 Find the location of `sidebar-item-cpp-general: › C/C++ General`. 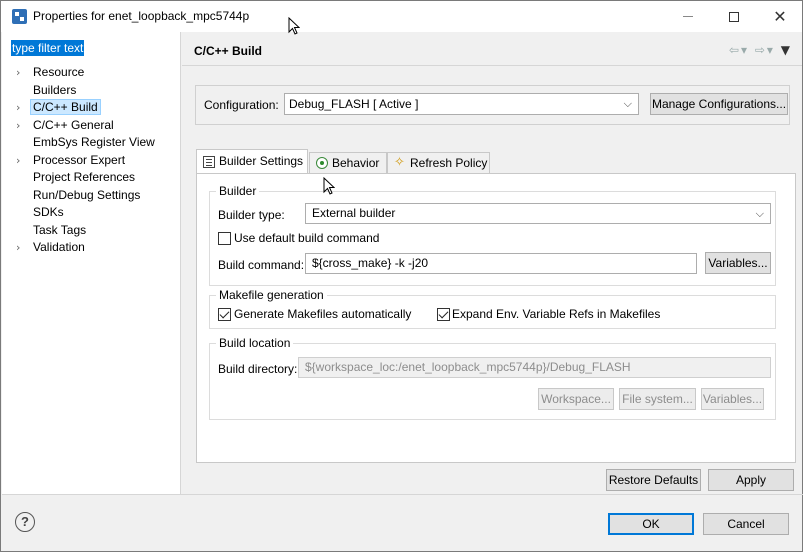

sidebar-item-cpp-general: › C/C++ General is located at coordinates (91, 126).